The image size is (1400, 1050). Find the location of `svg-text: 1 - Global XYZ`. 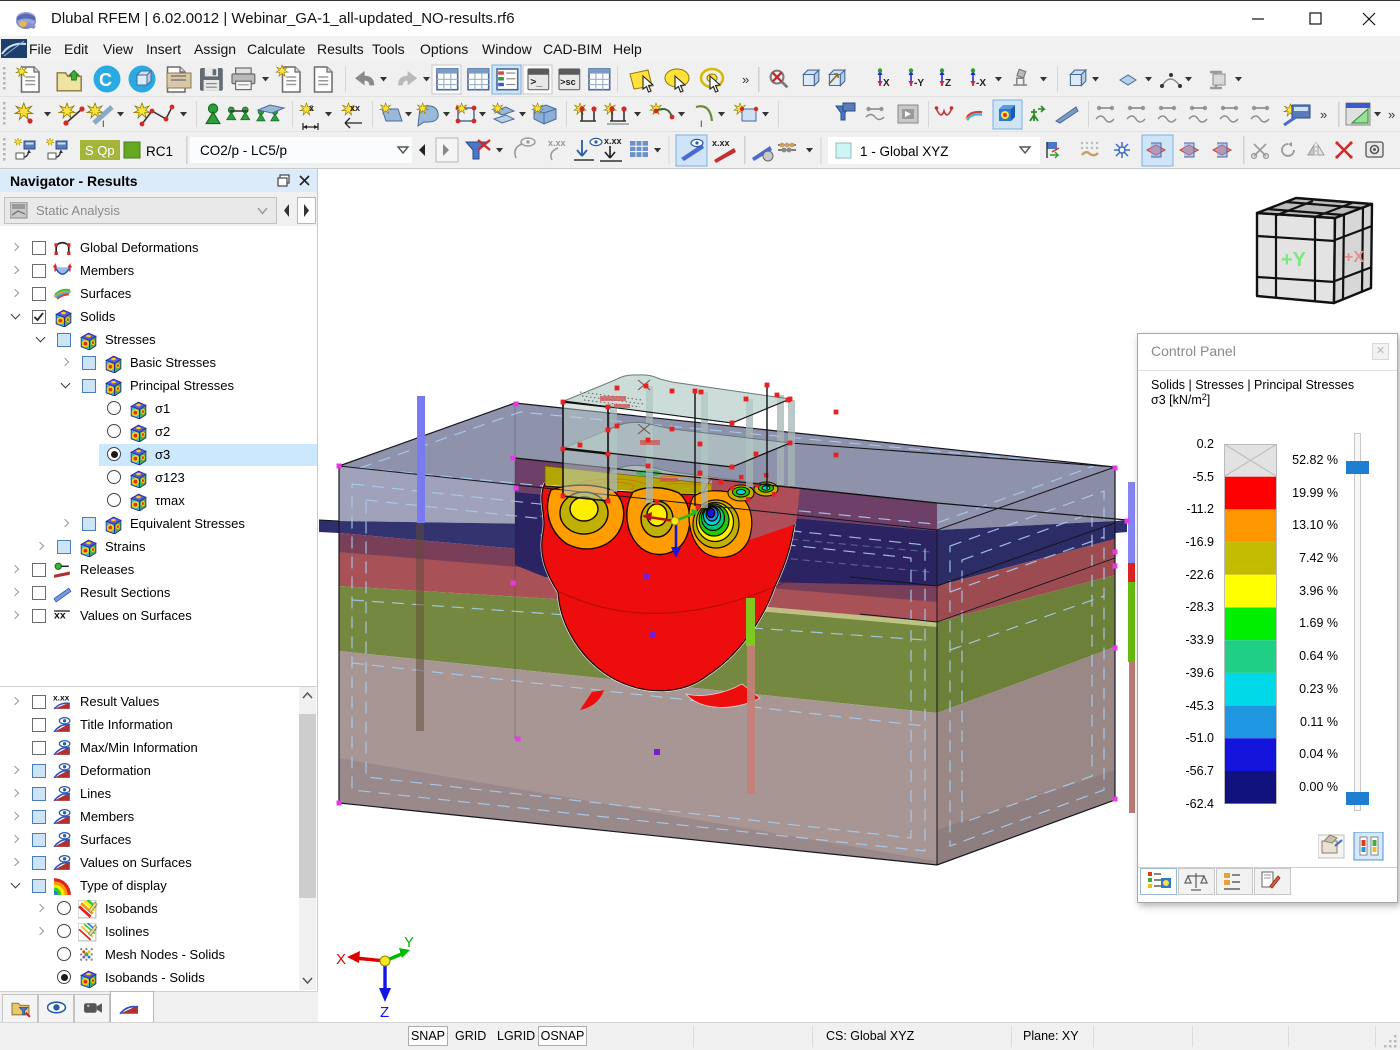

svg-text: 1 - Global XYZ is located at coordinates (904, 151).